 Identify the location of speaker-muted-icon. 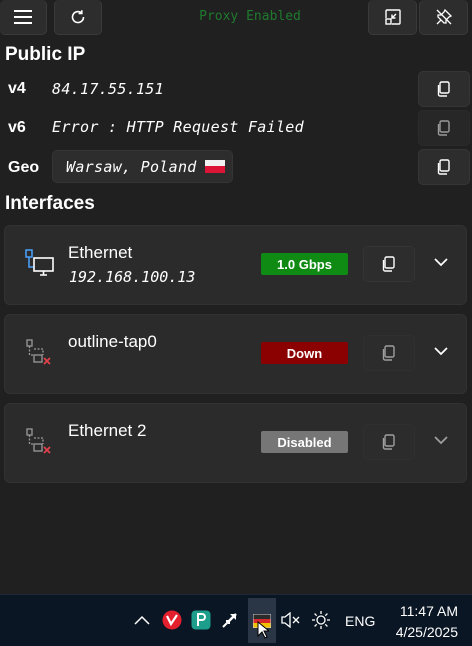
(290, 620).